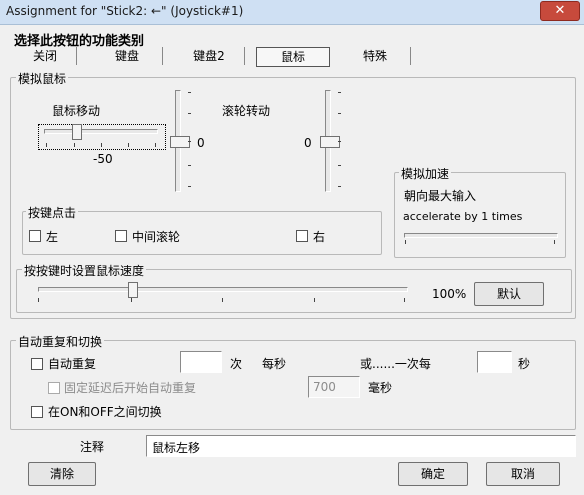 This screenshot has height=495, width=584. Describe the element at coordinates (45, 56) in the screenshot. I see `tab-off: 关闭` at that location.